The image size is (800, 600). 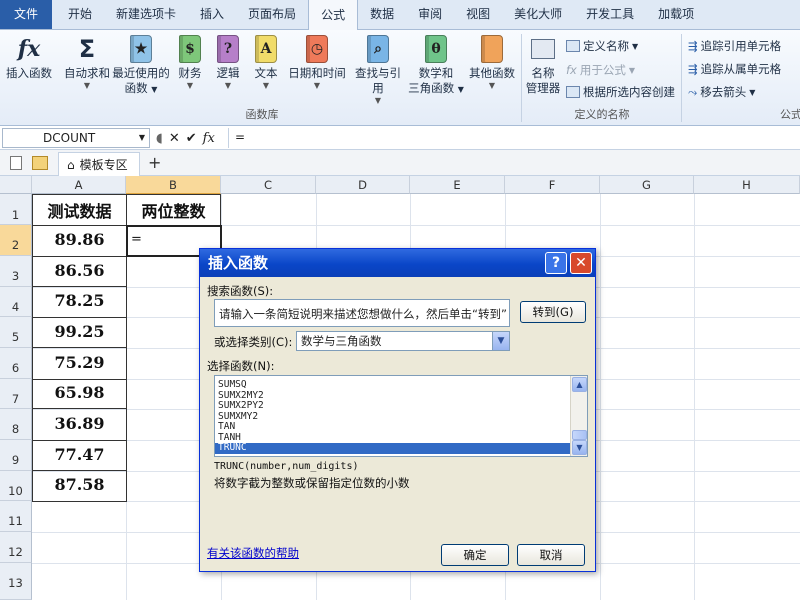 I want to click on tab-view: 视图, so click(x=478, y=14).